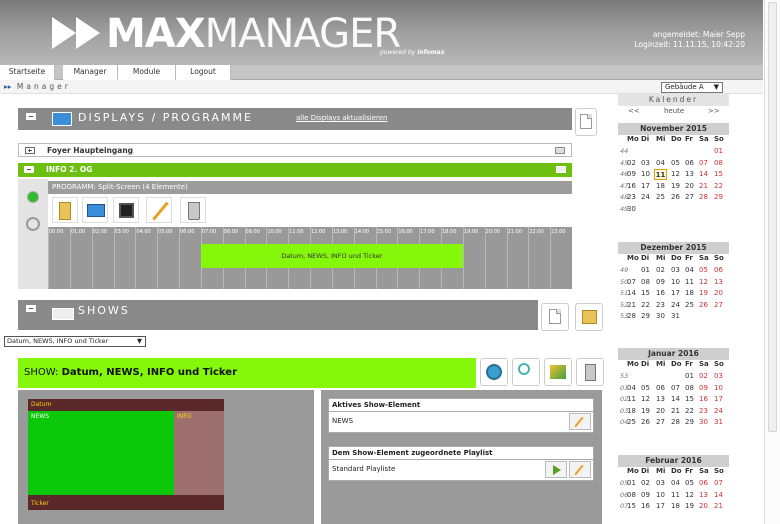  What do you see at coordinates (675, 197) in the screenshot?
I see `calendar-day: 26` at bounding box center [675, 197].